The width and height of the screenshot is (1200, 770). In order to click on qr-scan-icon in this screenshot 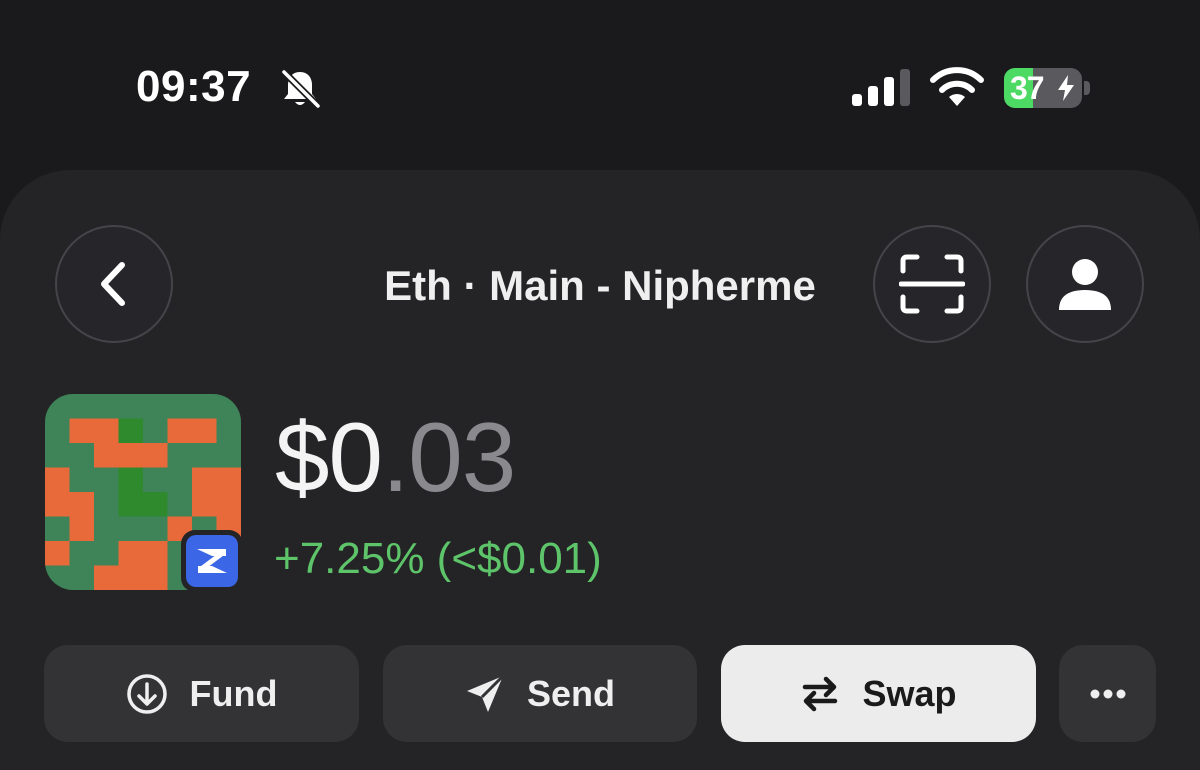, I will do `click(932, 284)`.